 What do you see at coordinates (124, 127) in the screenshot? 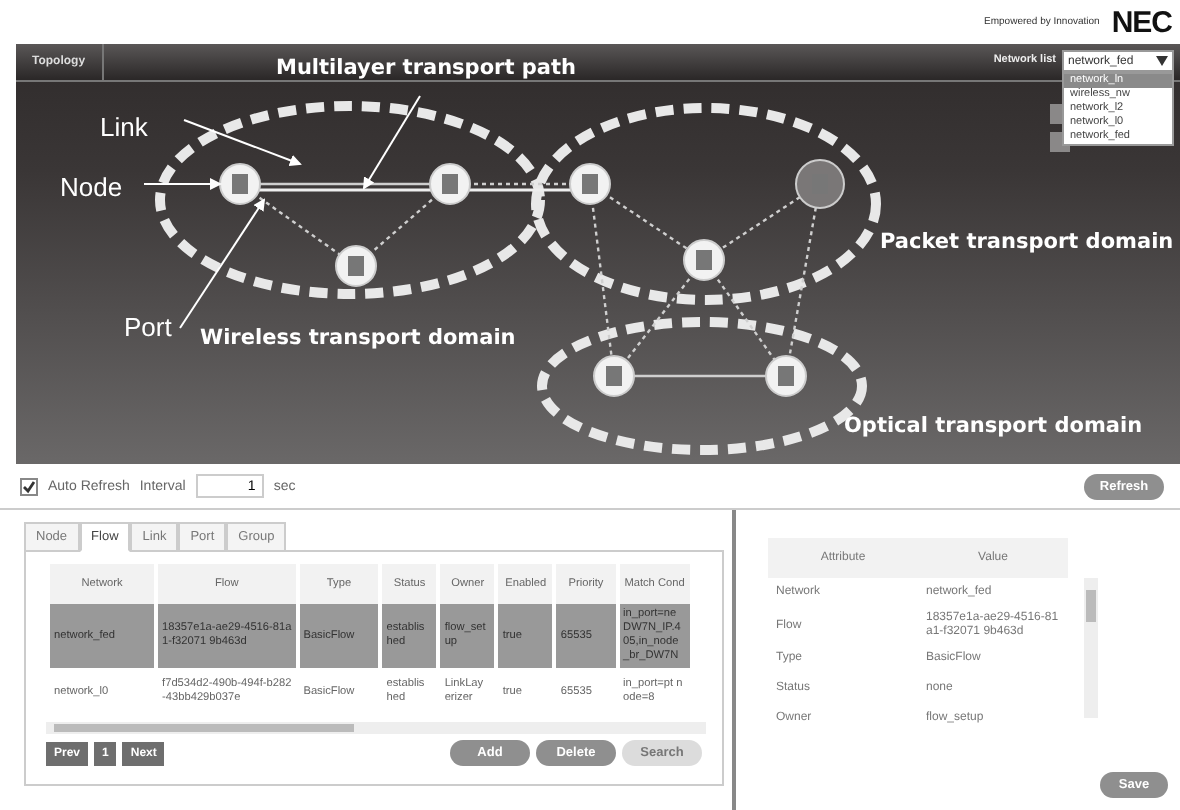
I see `annotation-label: Link` at bounding box center [124, 127].